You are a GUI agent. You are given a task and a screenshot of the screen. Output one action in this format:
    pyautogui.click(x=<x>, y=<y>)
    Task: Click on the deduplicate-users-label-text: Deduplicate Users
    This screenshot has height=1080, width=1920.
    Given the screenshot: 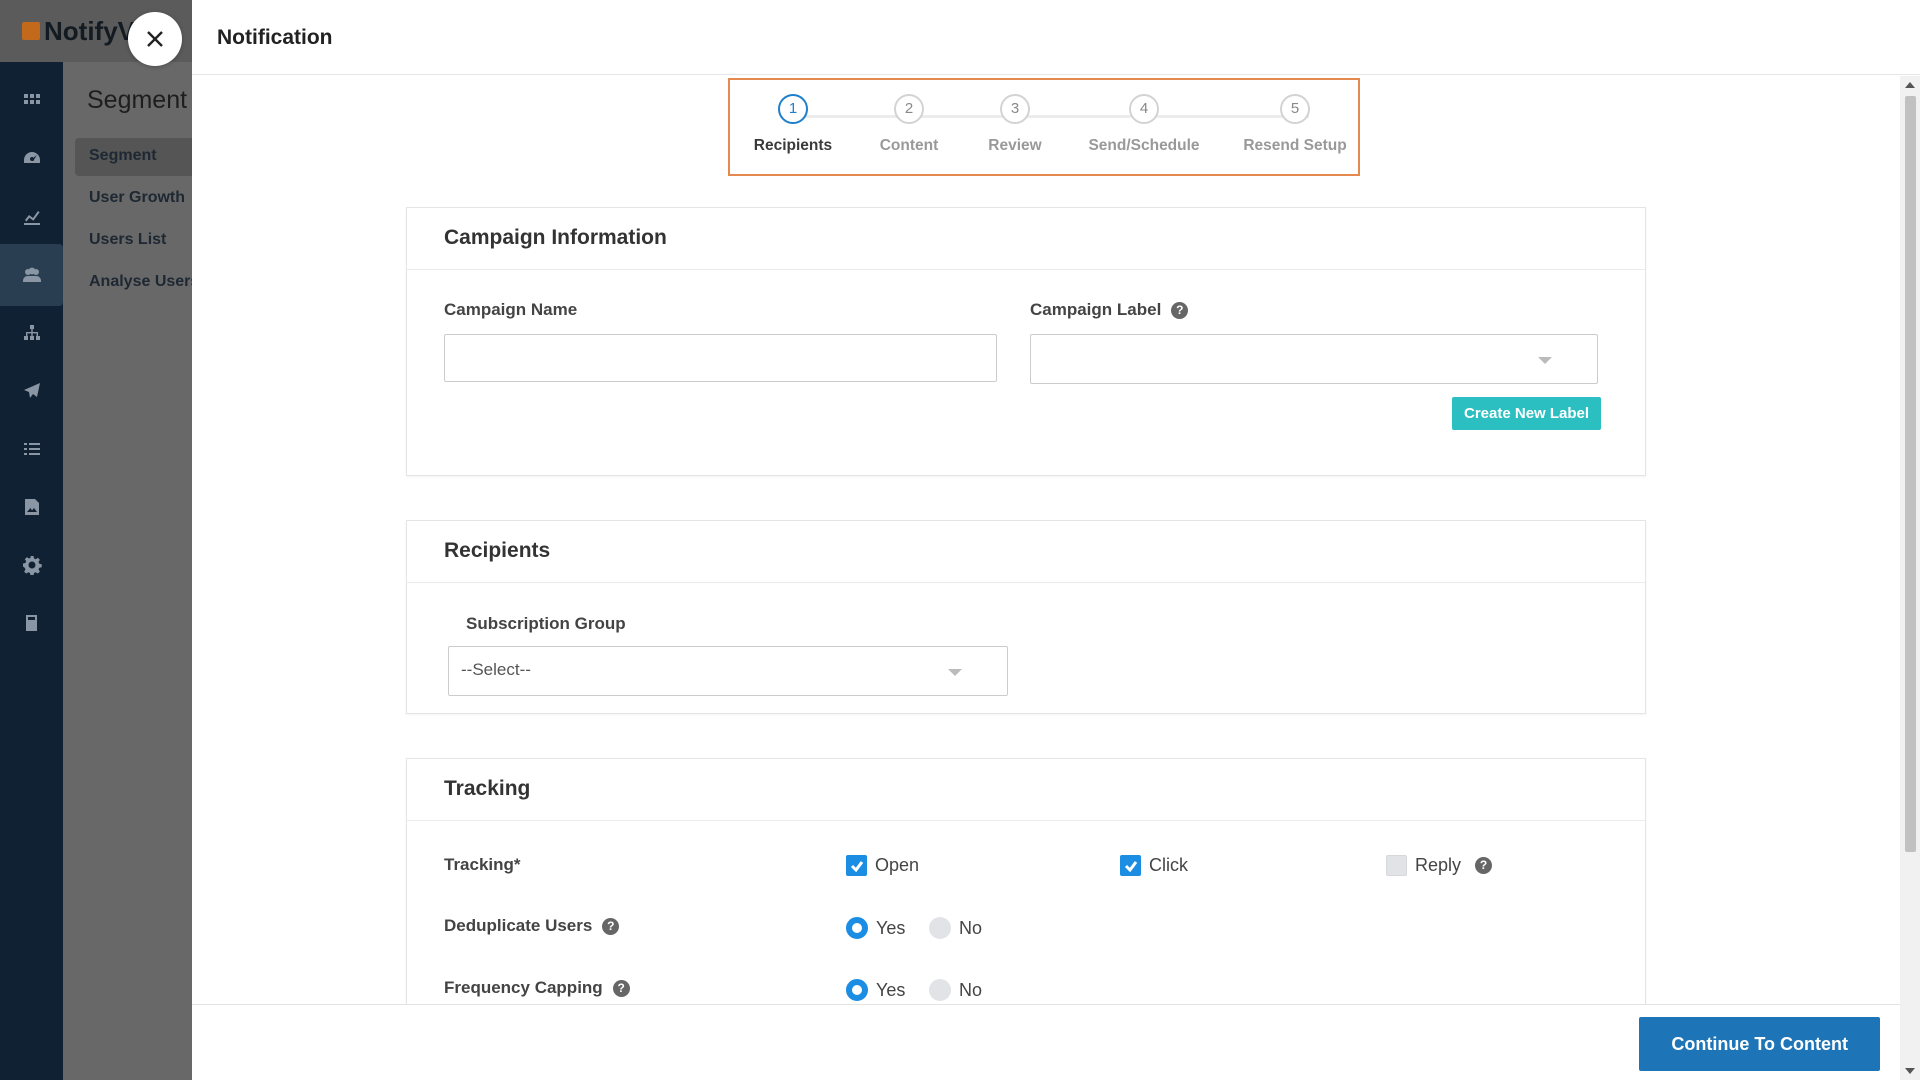 What is the action you would take?
    pyautogui.click(x=518, y=925)
    